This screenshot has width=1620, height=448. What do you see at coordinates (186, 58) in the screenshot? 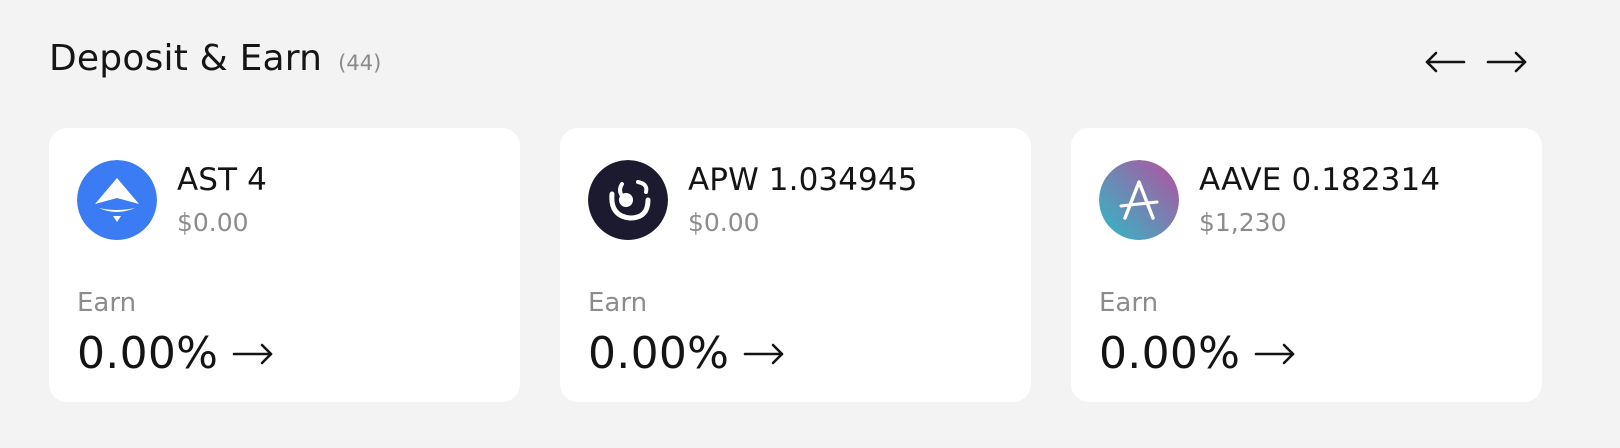
I see `section-title: Deposit & Earn` at bounding box center [186, 58].